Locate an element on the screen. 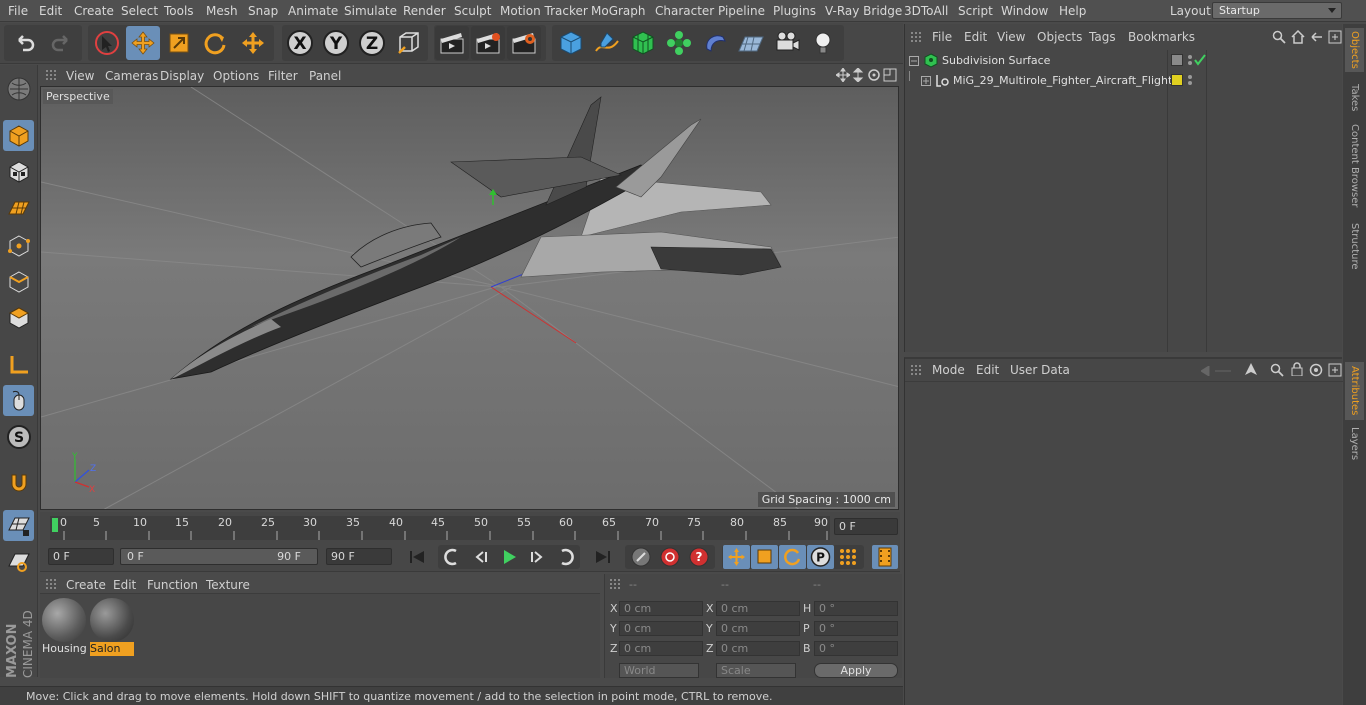 The height and width of the screenshot is (705, 1366). render-settings-button is located at coordinates (524, 43).